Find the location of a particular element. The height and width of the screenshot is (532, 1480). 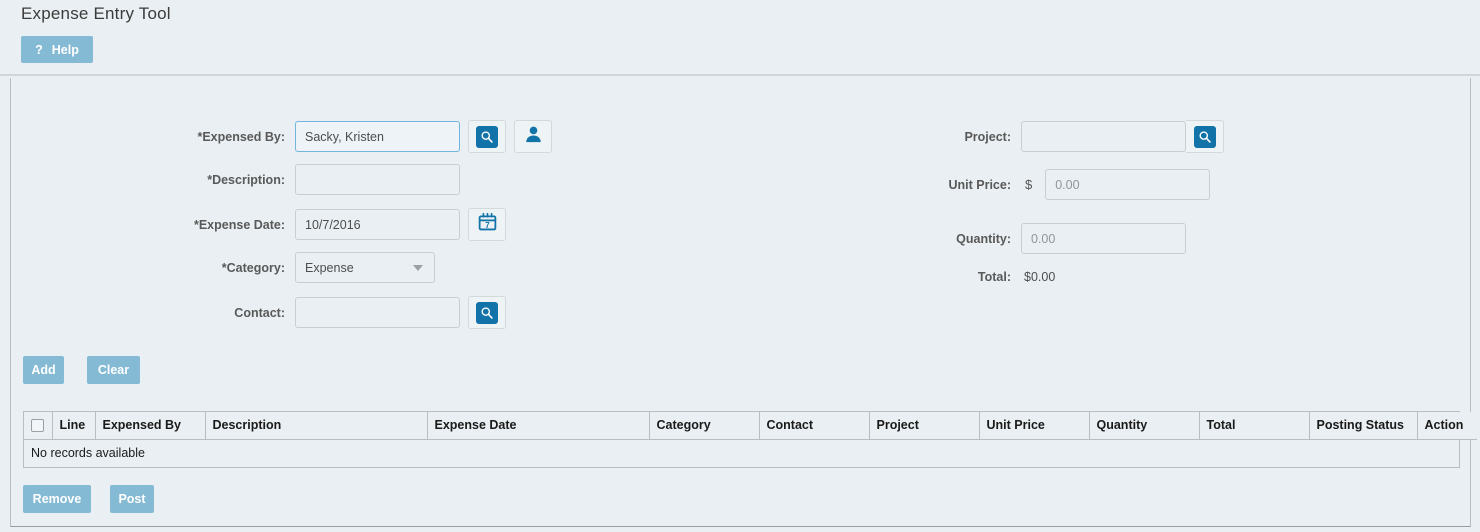

field-row-expense-date: *Expense Date: 7 is located at coordinates (258, 224).